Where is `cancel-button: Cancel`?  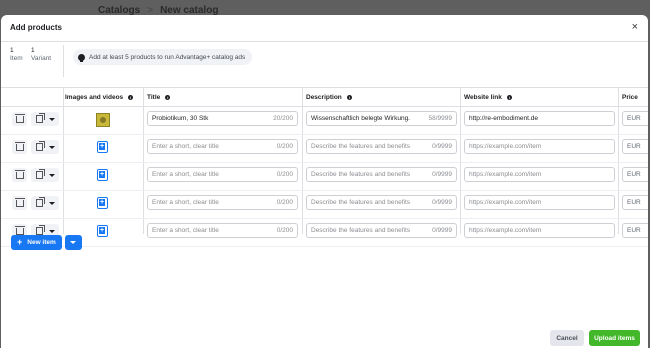 cancel-button: Cancel is located at coordinates (567, 338).